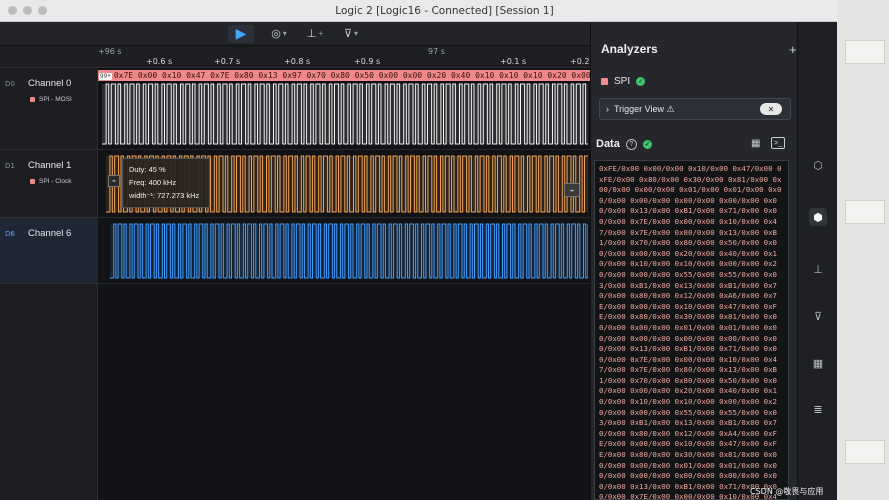 This screenshot has height=500, width=889. I want to click on data-label: Data, so click(608, 144).